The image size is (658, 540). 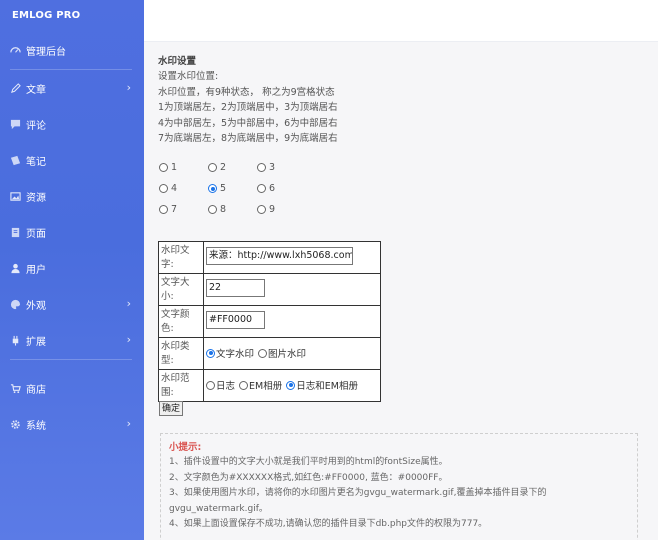 I want to click on sidebar-item-dashboard: 管理后台, so click(x=72, y=50).